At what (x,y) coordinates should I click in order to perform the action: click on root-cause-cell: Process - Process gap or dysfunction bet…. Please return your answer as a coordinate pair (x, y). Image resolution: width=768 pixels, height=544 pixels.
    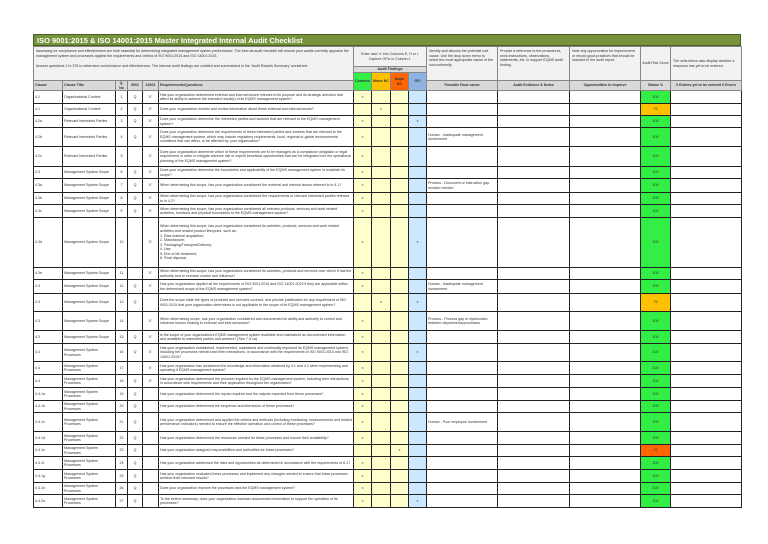
    Looking at the image, I should click on (462, 321).